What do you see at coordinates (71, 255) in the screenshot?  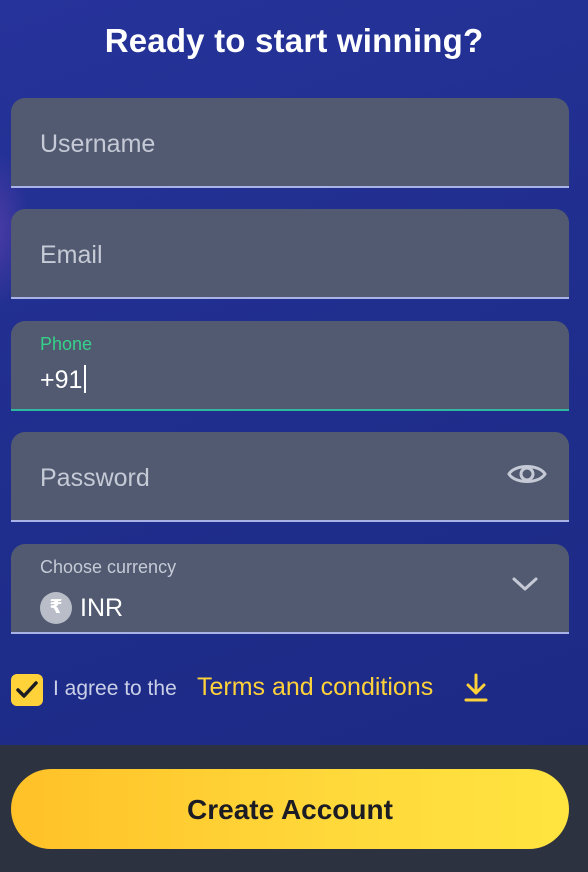 I see `email-placeholder: Email` at bounding box center [71, 255].